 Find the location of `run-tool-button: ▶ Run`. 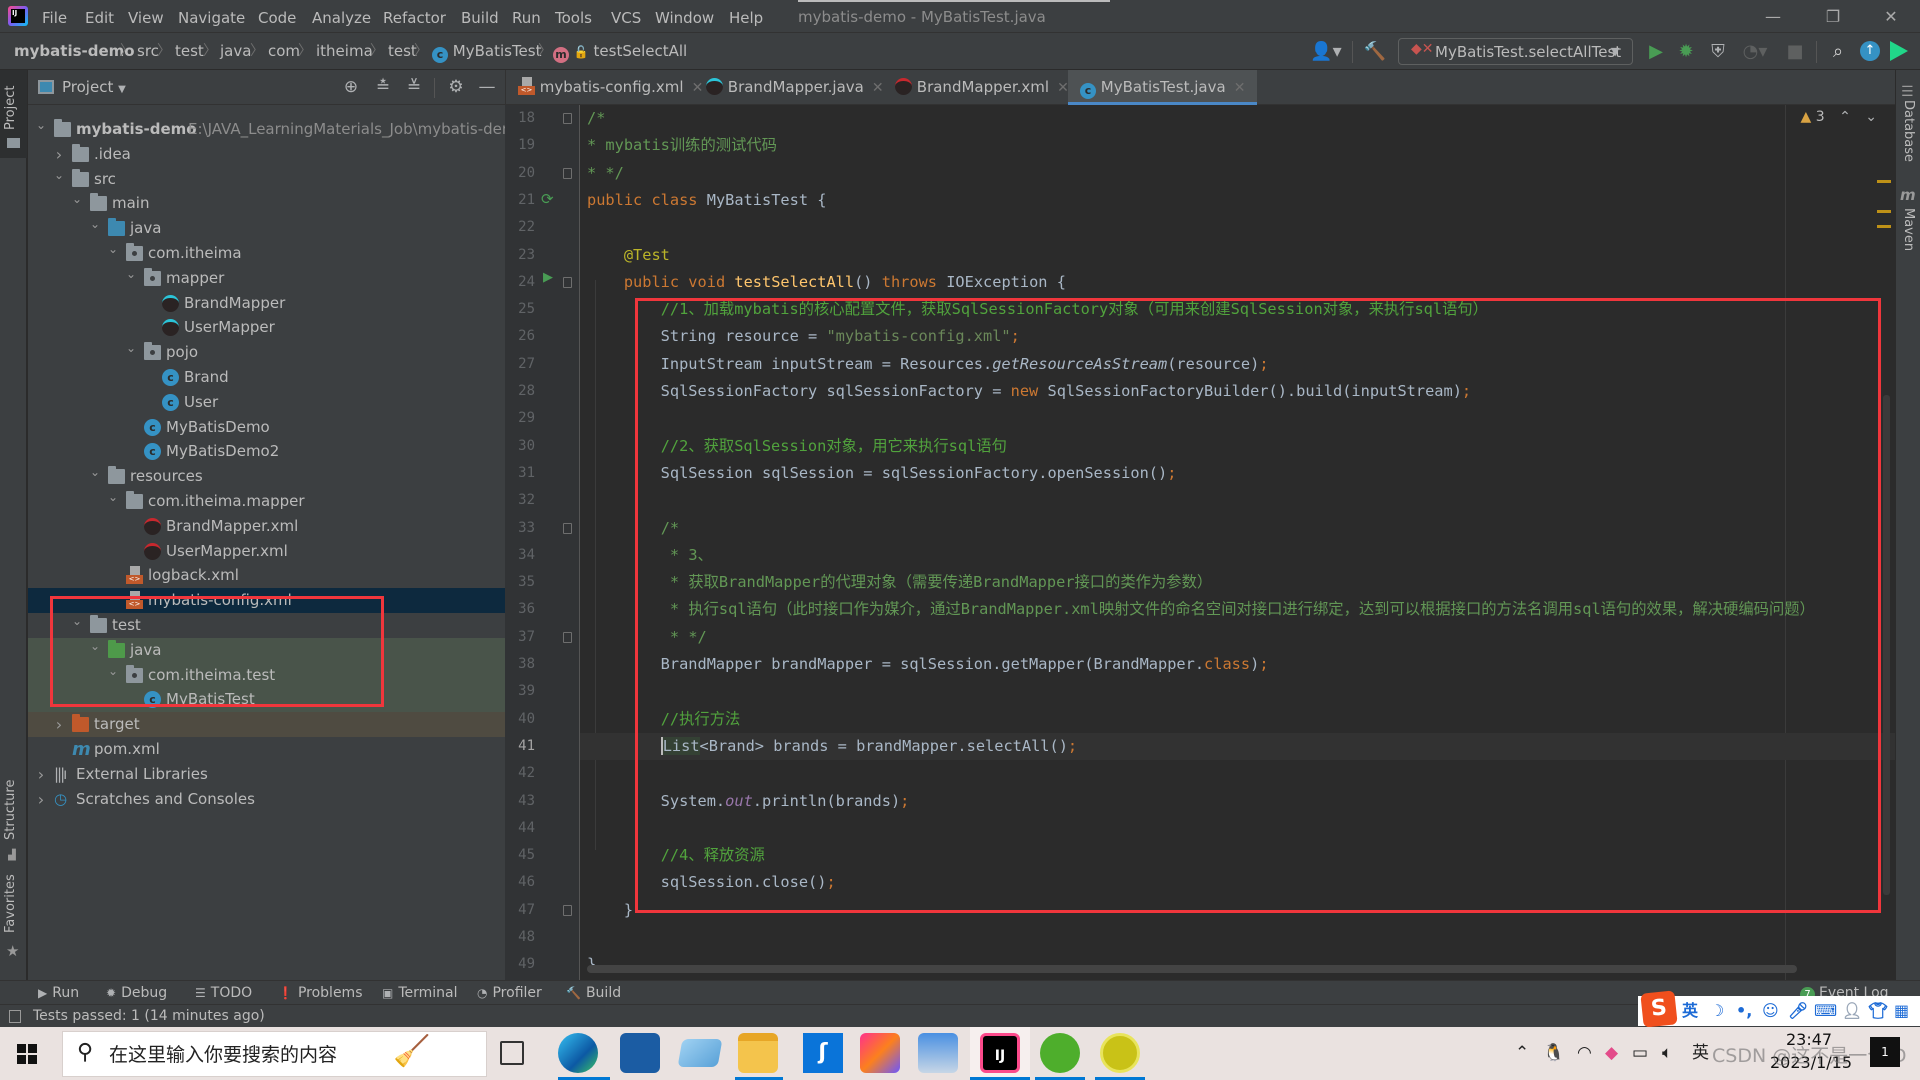

run-tool-button: ▶ Run is located at coordinates (58, 993).